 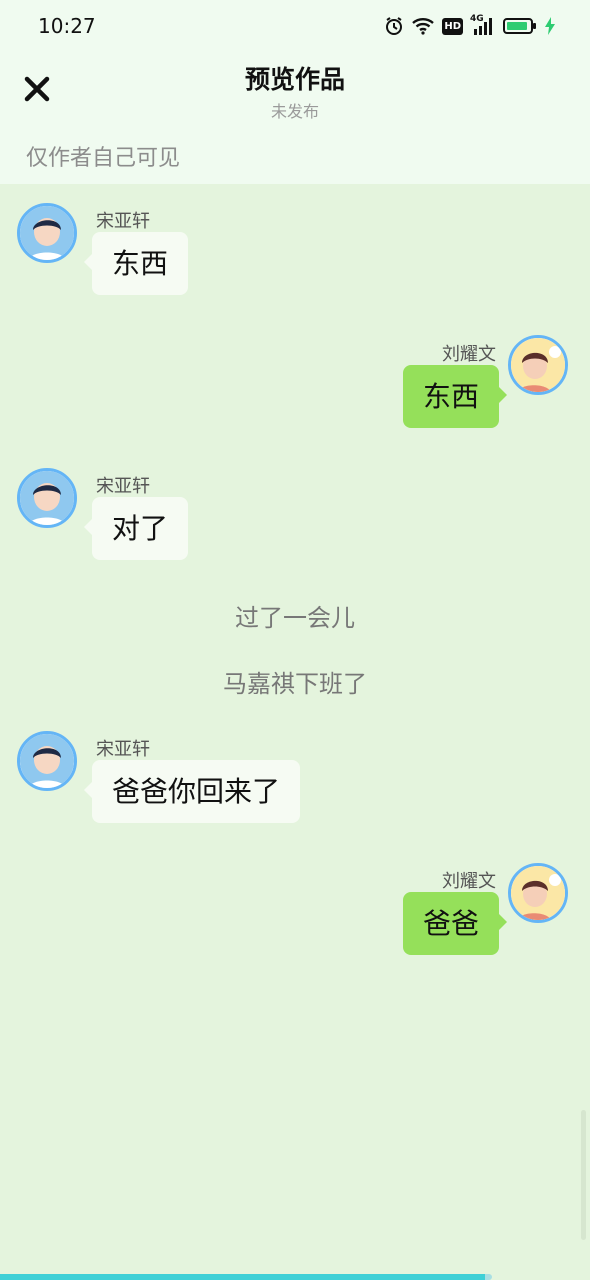 What do you see at coordinates (103, 158) in the screenshot?
I see `visibility-note: 仅作者自己可见` at bounding box center [103, 158].